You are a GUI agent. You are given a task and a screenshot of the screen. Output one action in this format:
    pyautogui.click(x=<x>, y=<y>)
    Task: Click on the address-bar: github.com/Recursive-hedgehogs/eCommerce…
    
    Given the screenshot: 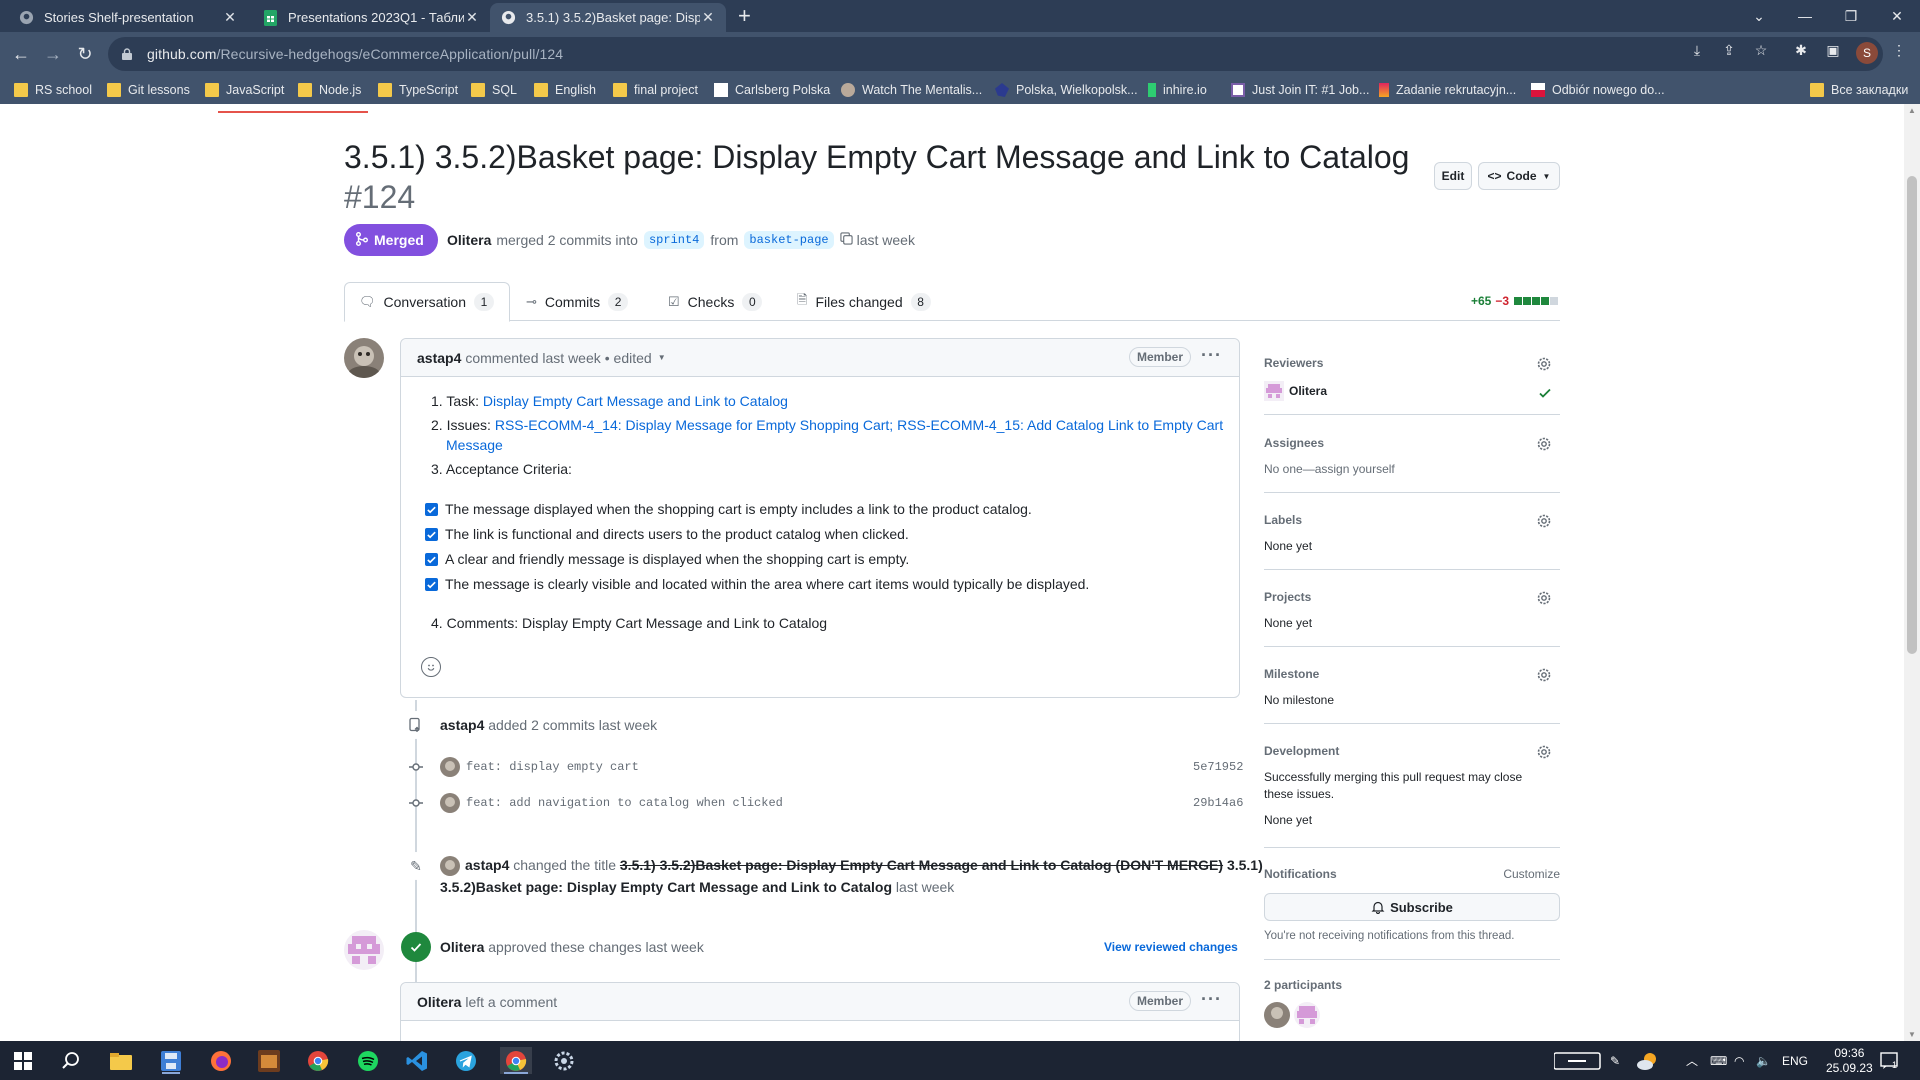 What is the action you would take?
    pyautogui.click(x=995, y=54)
    